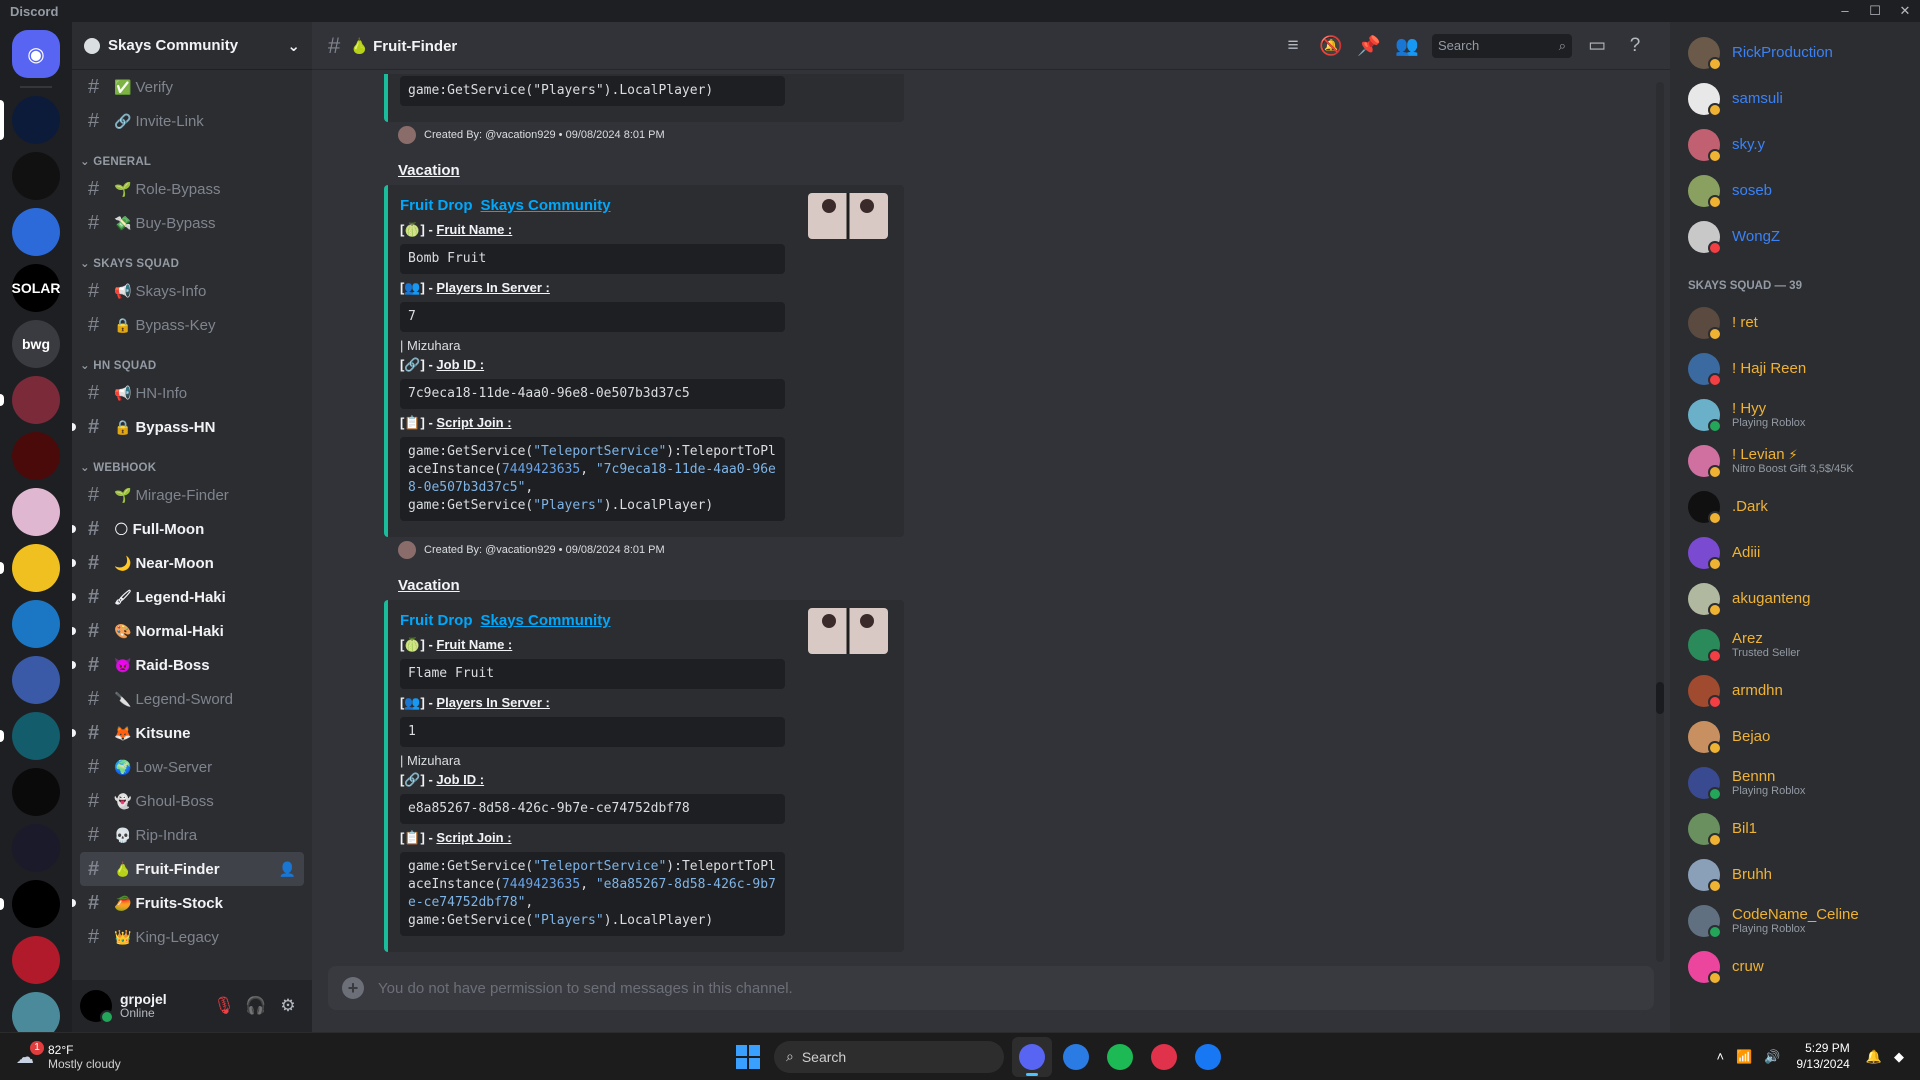 Image resolution: width=1920 pixels, height=1080 pixels. Describe the element at coordinates (1800, 461) in the screenshot. I see `member-item: ! Levian ⚡ Nitro Boost Gift 3,5$/45K` at that location.